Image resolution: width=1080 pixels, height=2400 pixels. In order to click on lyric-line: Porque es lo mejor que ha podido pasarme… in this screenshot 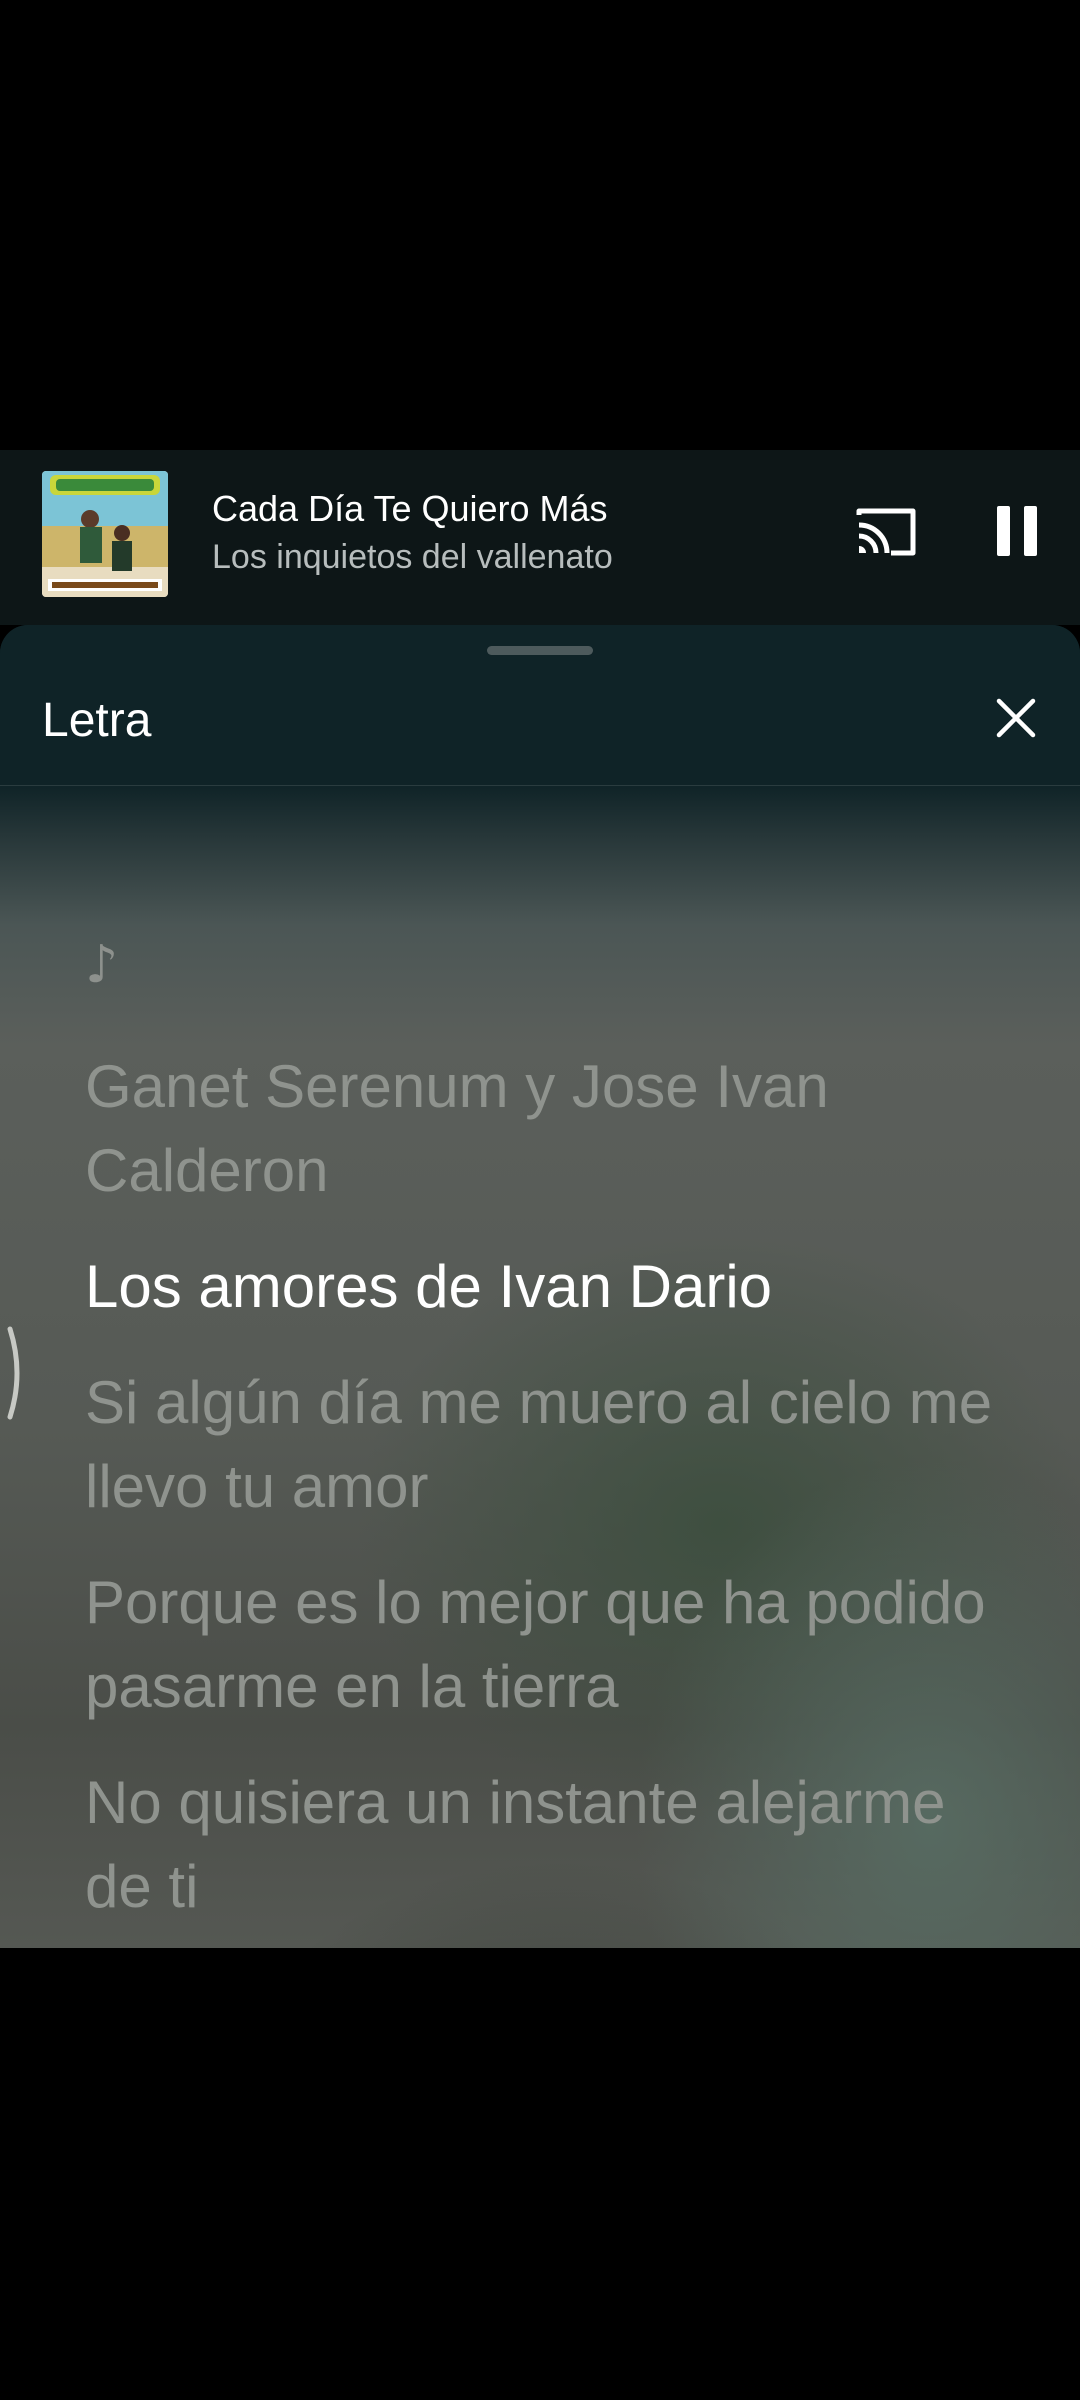, I will do `click(550, 1645)`.